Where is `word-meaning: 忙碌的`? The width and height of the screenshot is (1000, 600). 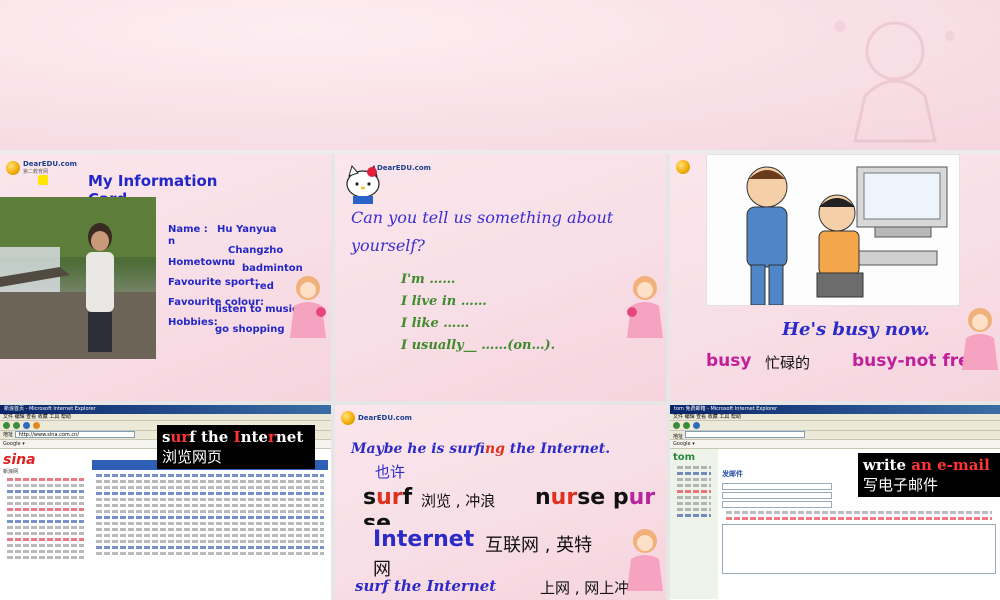
word-meaning: 忙碌的 is located at coordinates (788, 363).